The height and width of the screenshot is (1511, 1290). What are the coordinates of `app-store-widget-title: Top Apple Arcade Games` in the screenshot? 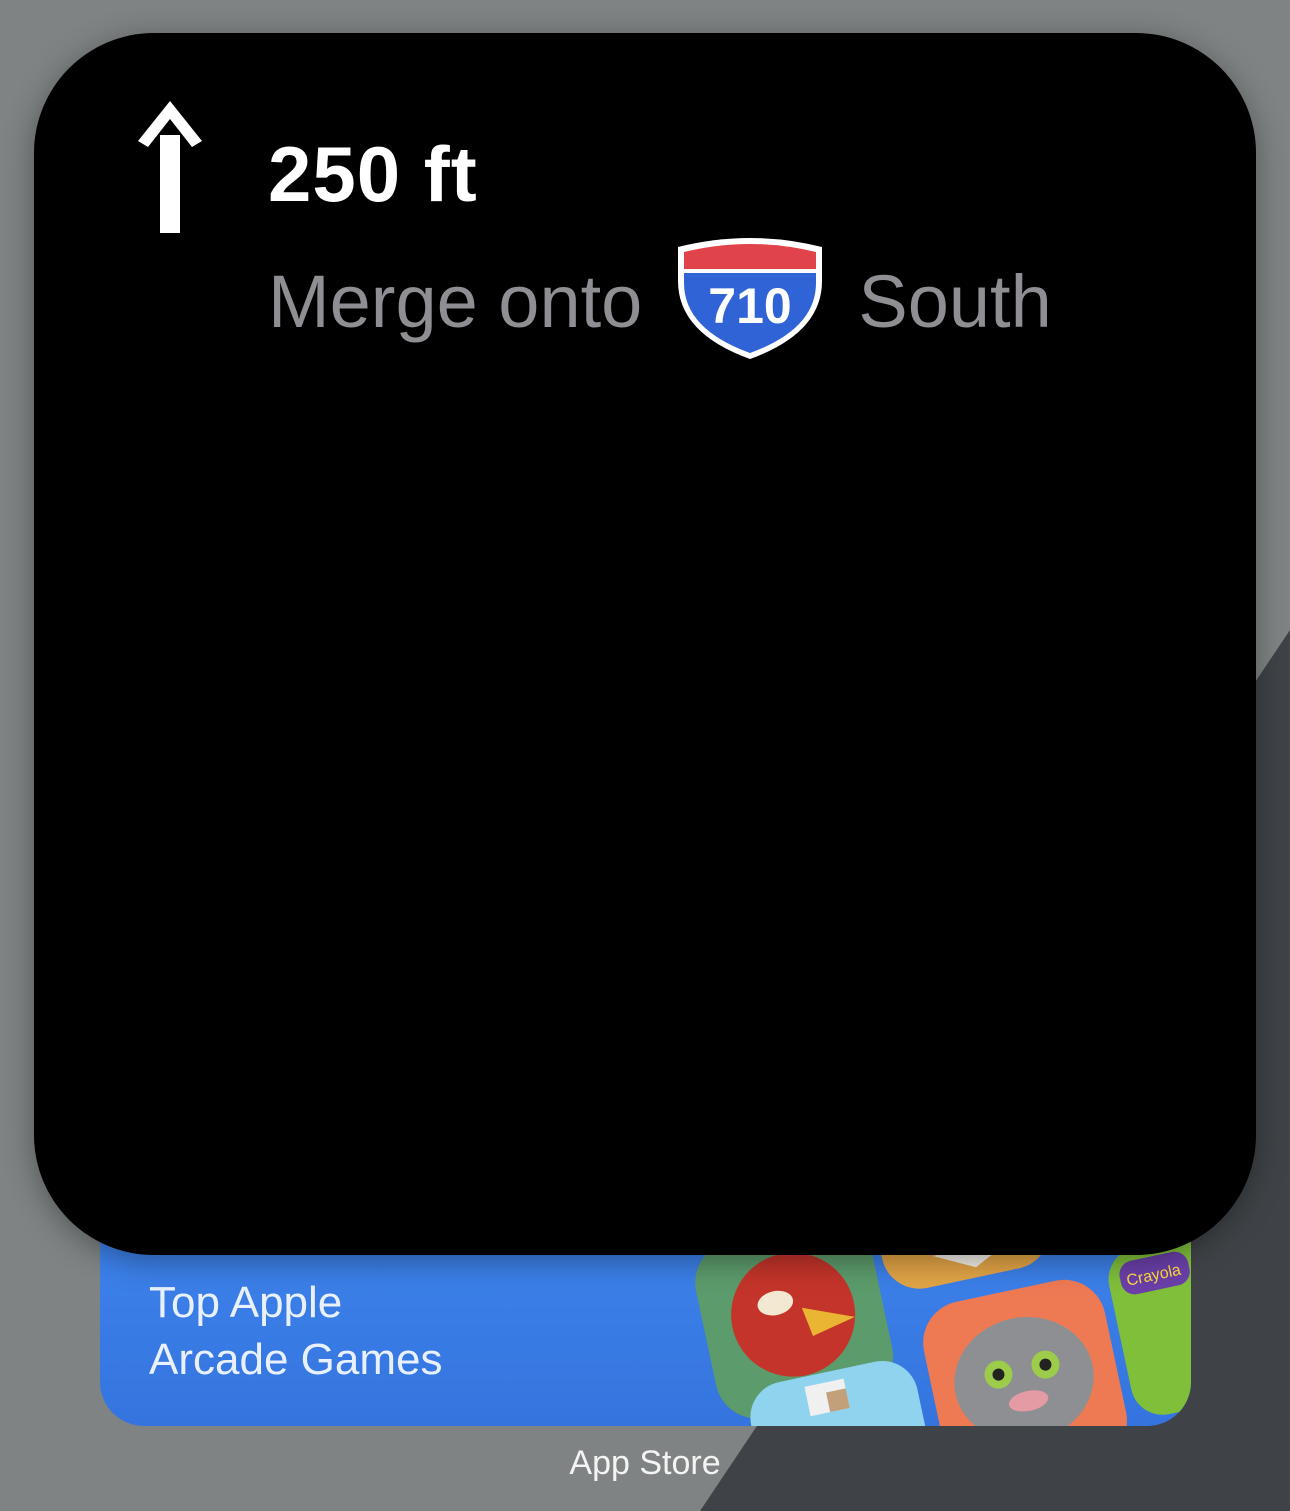 It's located at (296, 1331).